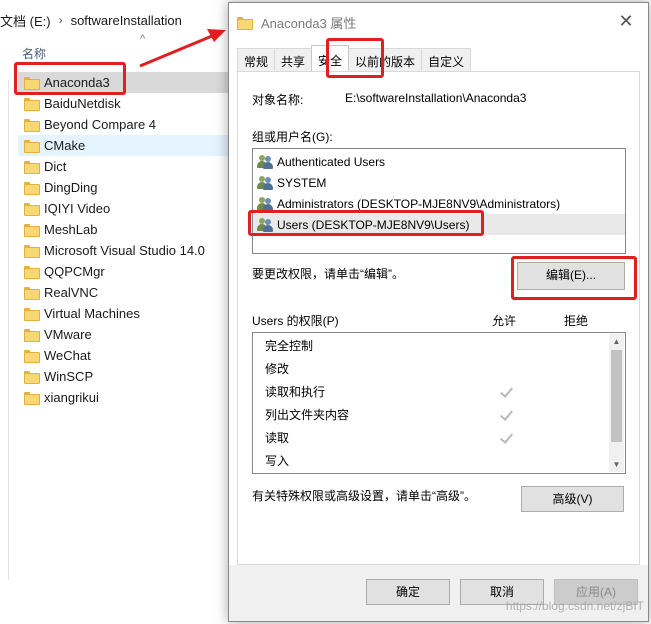 Image resolution: width=651 pixels, height=624 pixels. I want to click on folder-name: Anaconda3, so click(77, 82).